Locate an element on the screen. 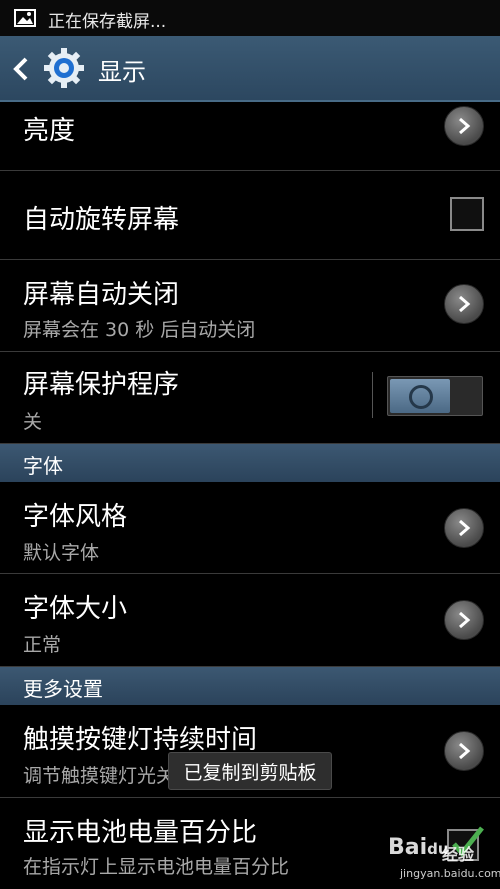 This screenshot has height=889, width=500. setting-font-size-title: 字体大小 is located at coordinates (75, 609).